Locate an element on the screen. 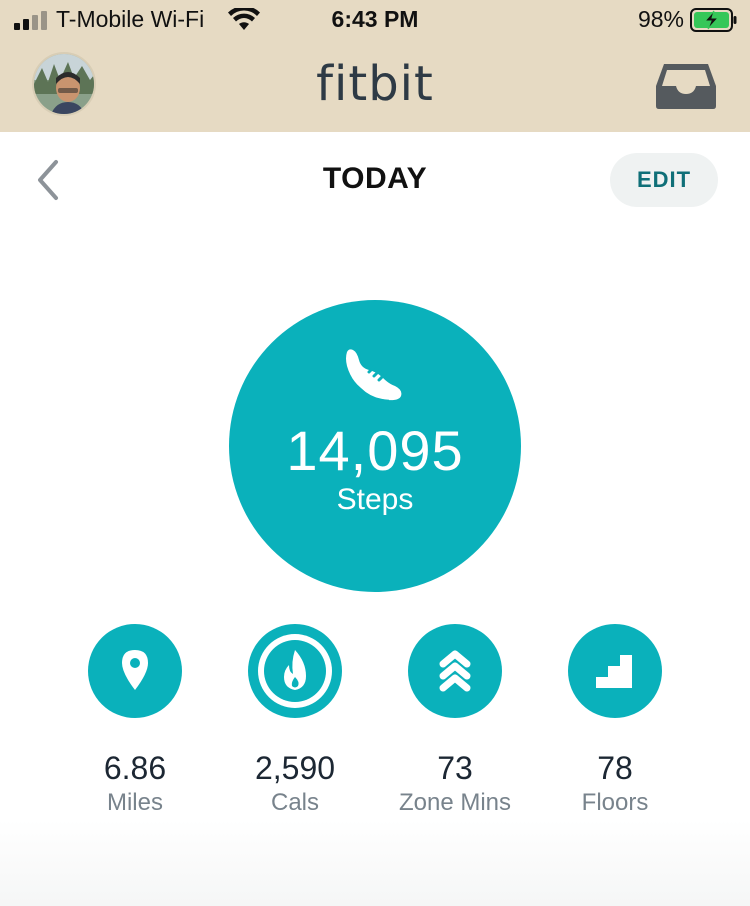 This screenshot has height=906, width=750. battery-charging-icon is located at coordinates (713, 20).